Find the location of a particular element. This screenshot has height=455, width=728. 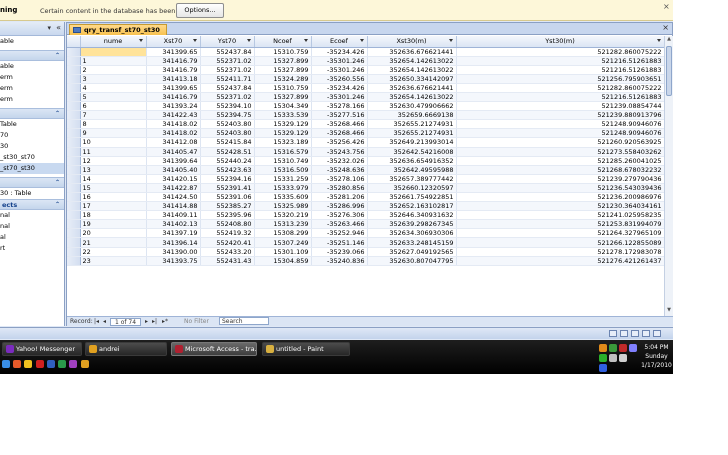

messenger-icon is located at coordinates (62, 364).